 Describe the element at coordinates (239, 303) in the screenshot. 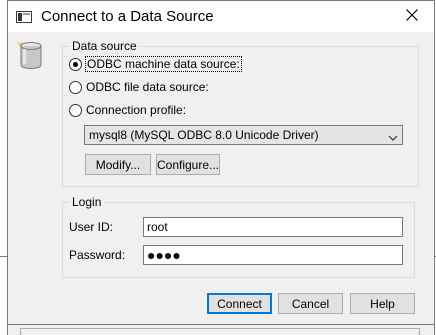

I see `connect-button: Connect` at that location.